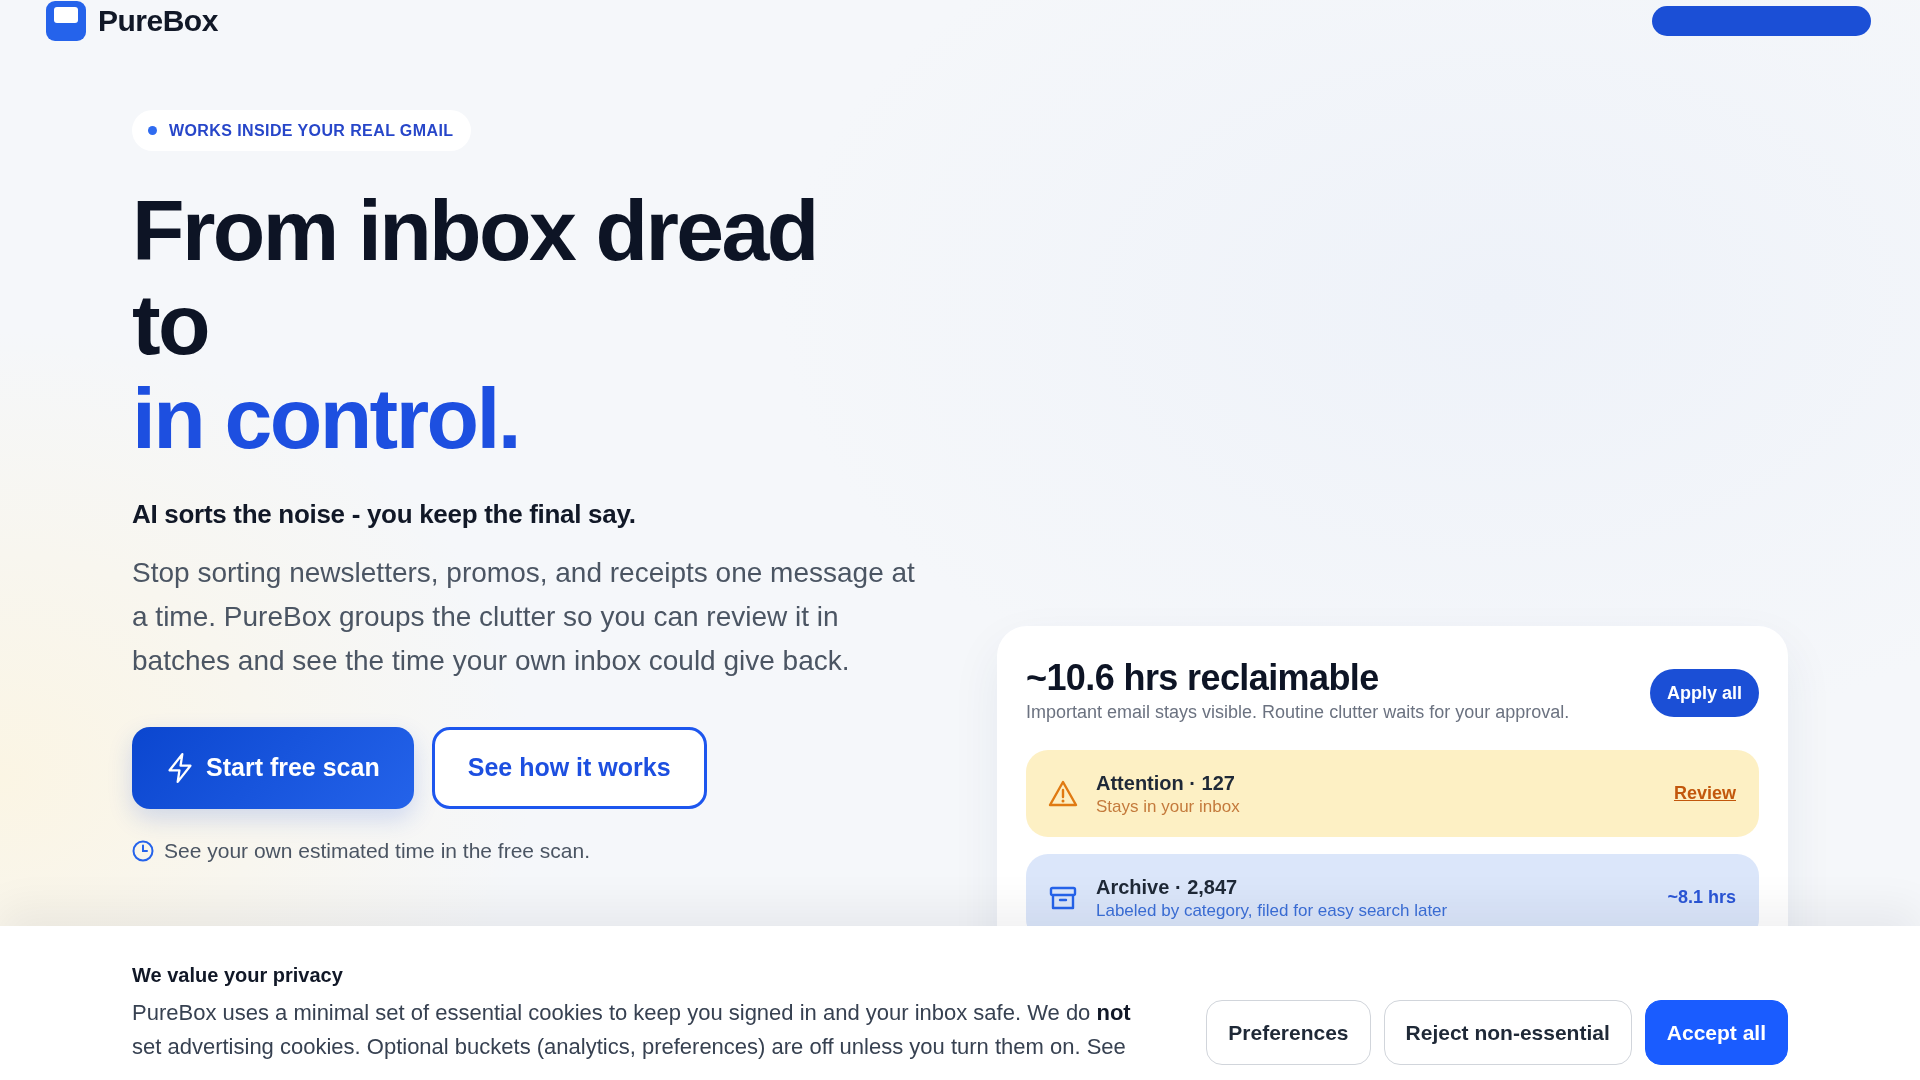 The image size is (1920, 1080). What do you see at coordinates (143, 850) in the screenshot?
I see `clock-icon` at bounding box center [143, 850].